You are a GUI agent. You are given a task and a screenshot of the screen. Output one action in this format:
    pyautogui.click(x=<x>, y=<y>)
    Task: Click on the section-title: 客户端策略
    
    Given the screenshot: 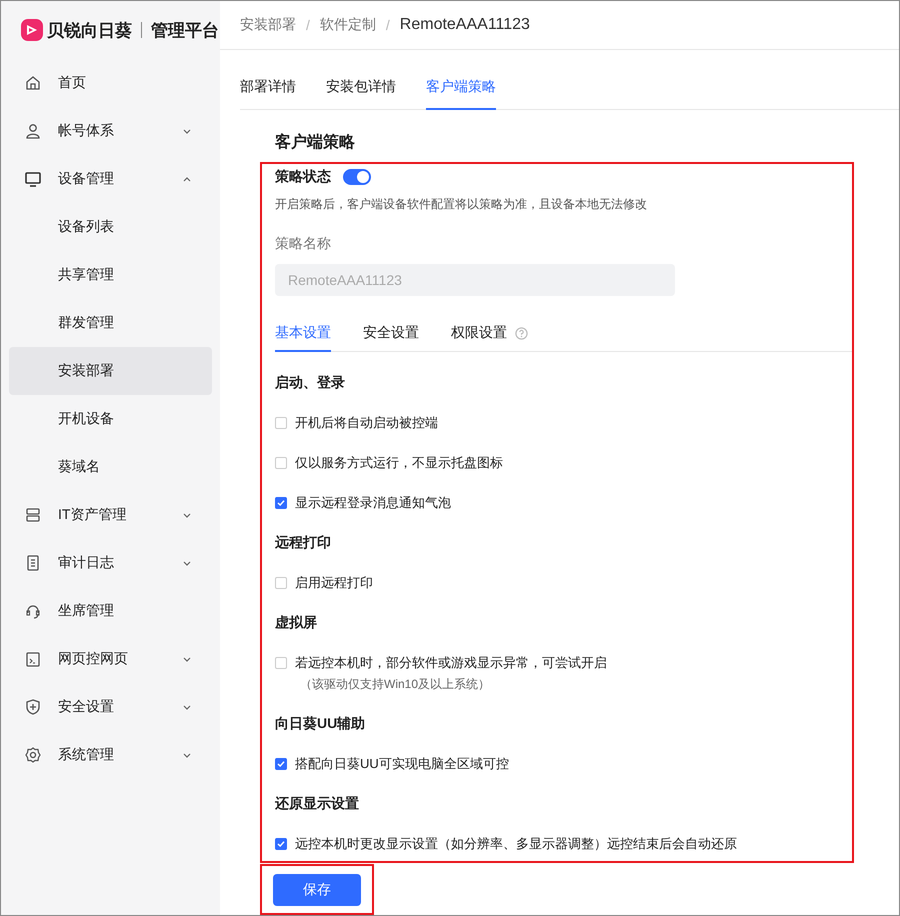 What is the action you would take?
    pyautogui.click(x=315, y=142)
    